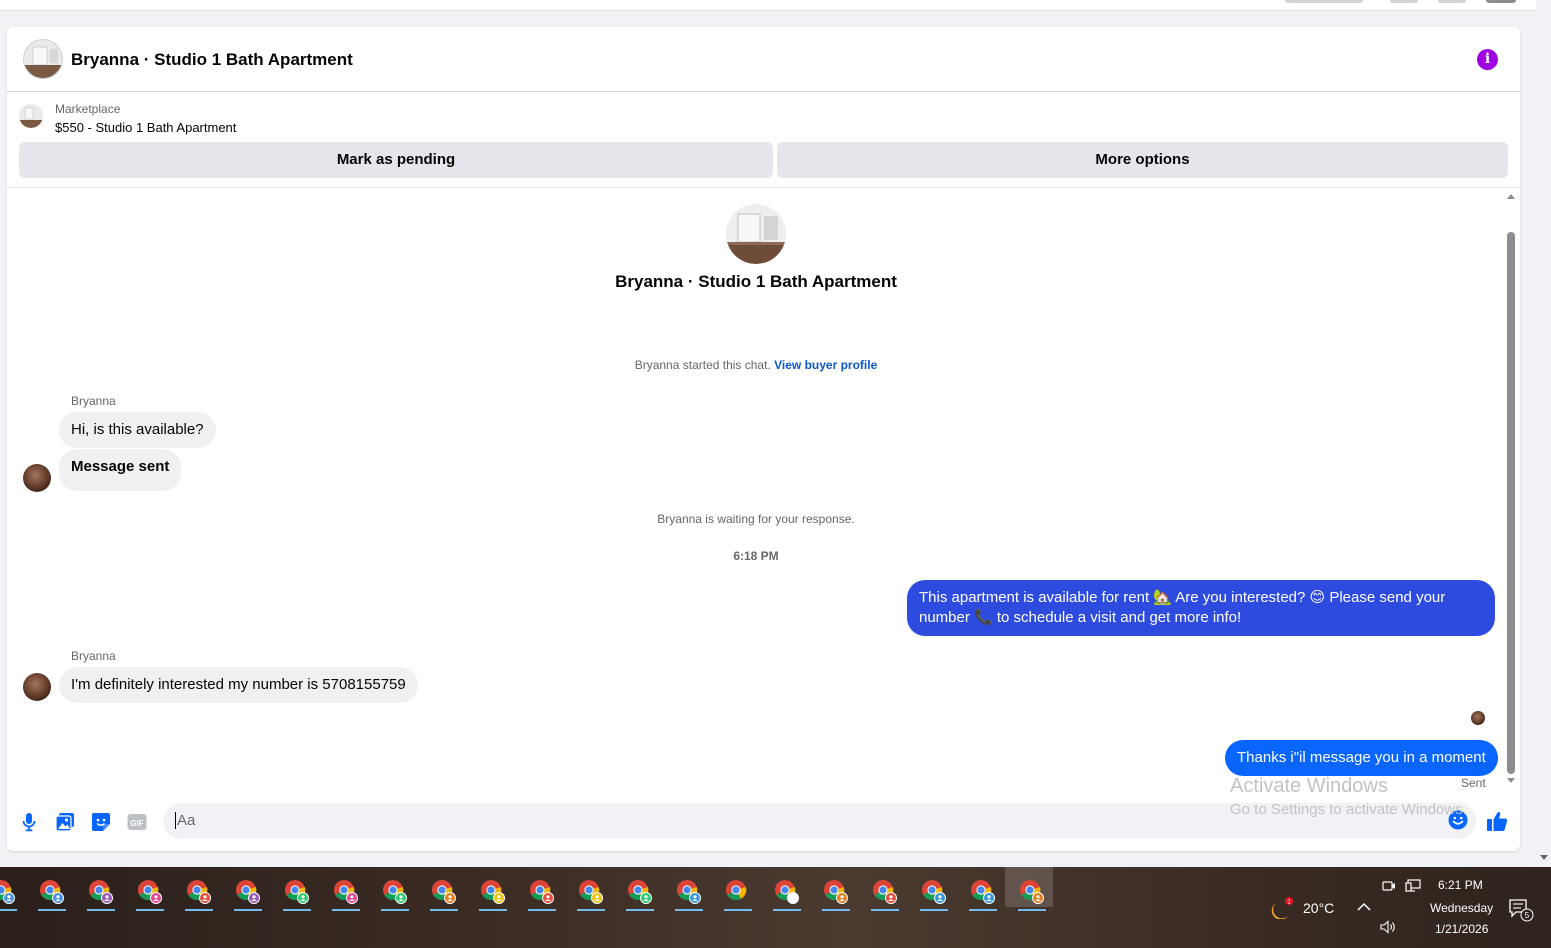  Describe the element at coordinates (1522, 911) in the screenshot. I see `notification-center-icon: 5` at that location.